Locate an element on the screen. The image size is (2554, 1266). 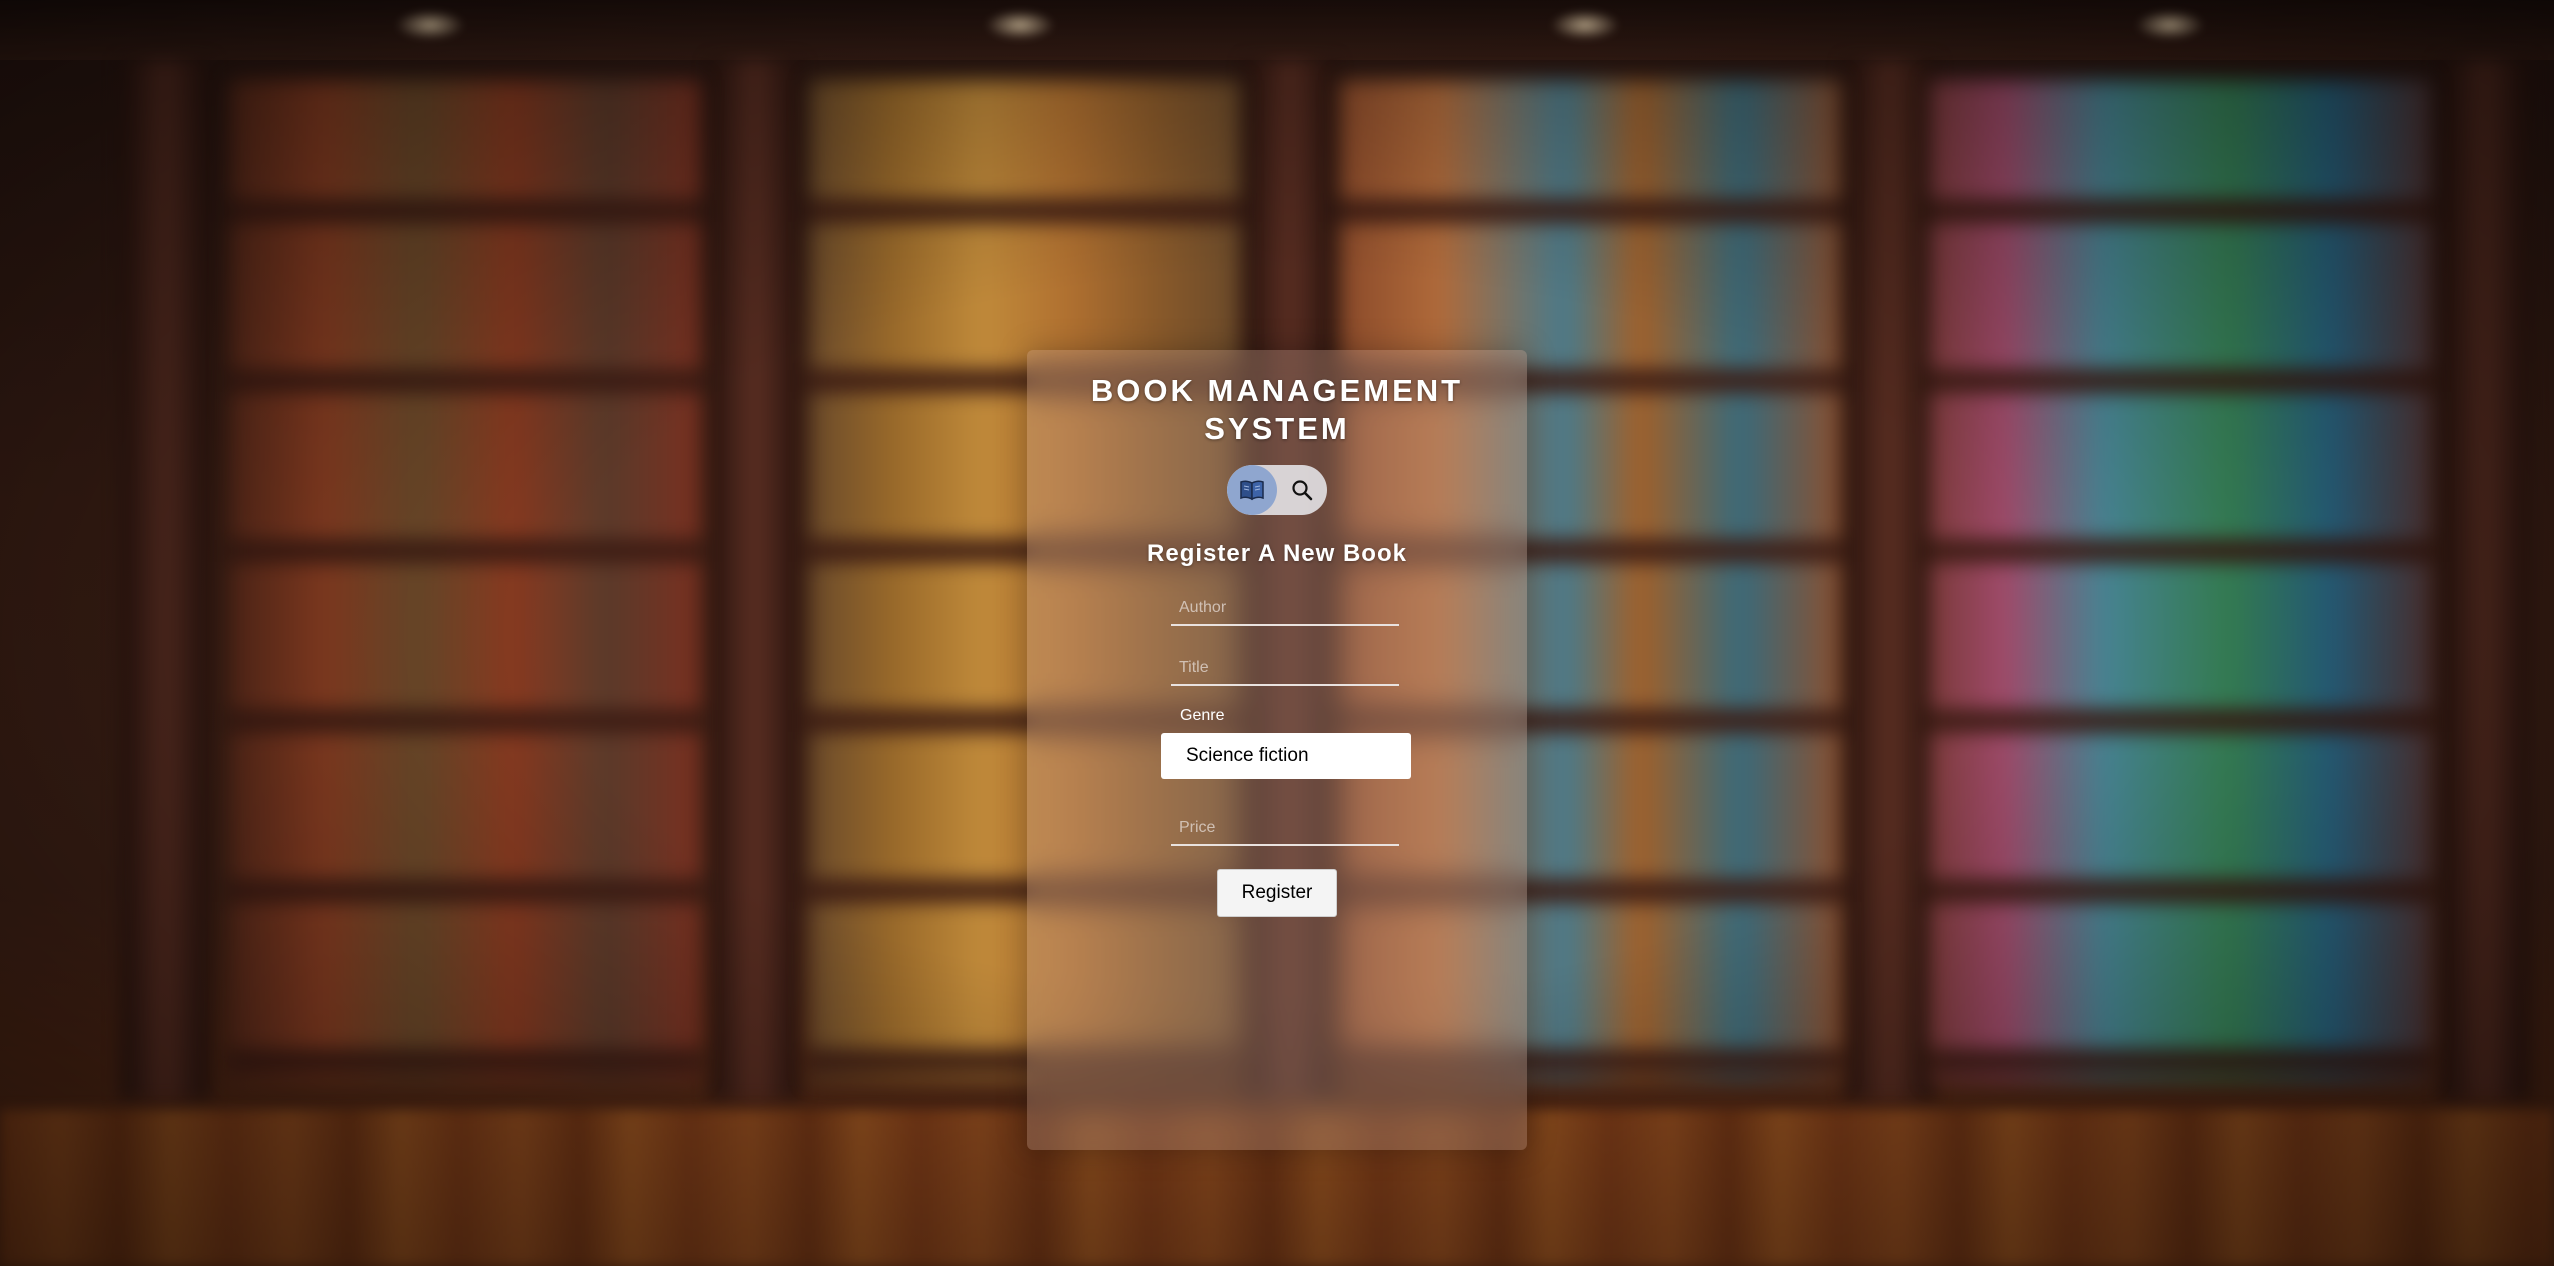
mode-toggle is located at coordinates (1277, 490).